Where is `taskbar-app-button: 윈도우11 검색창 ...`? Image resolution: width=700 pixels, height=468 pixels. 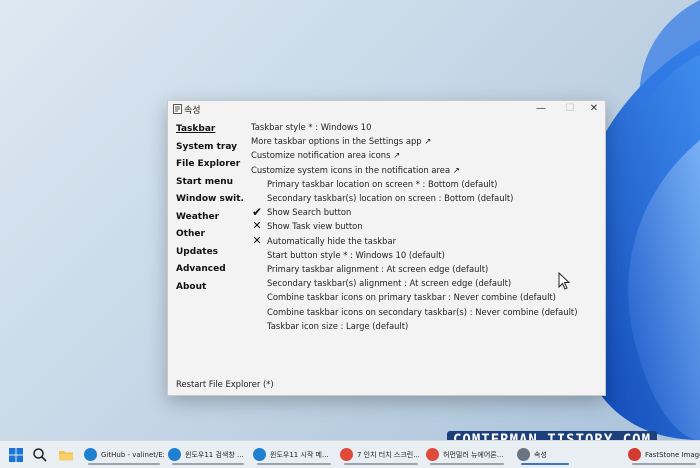 taskbar-app-button: 윈도우11 검색창 ... is located at coordinates (208, 454).